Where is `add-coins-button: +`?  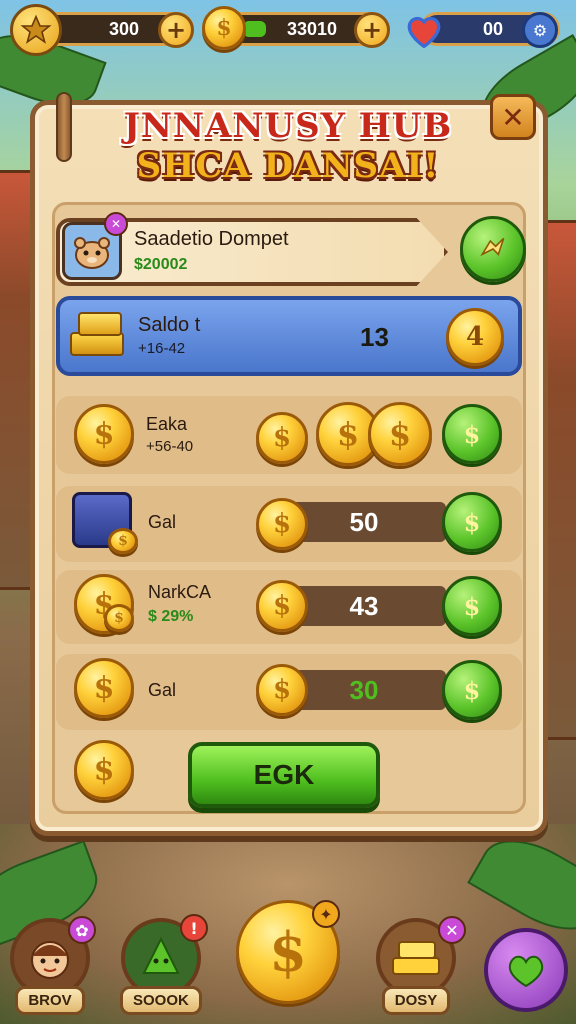
add-coins-button: + is located at coordinates (372, 30).